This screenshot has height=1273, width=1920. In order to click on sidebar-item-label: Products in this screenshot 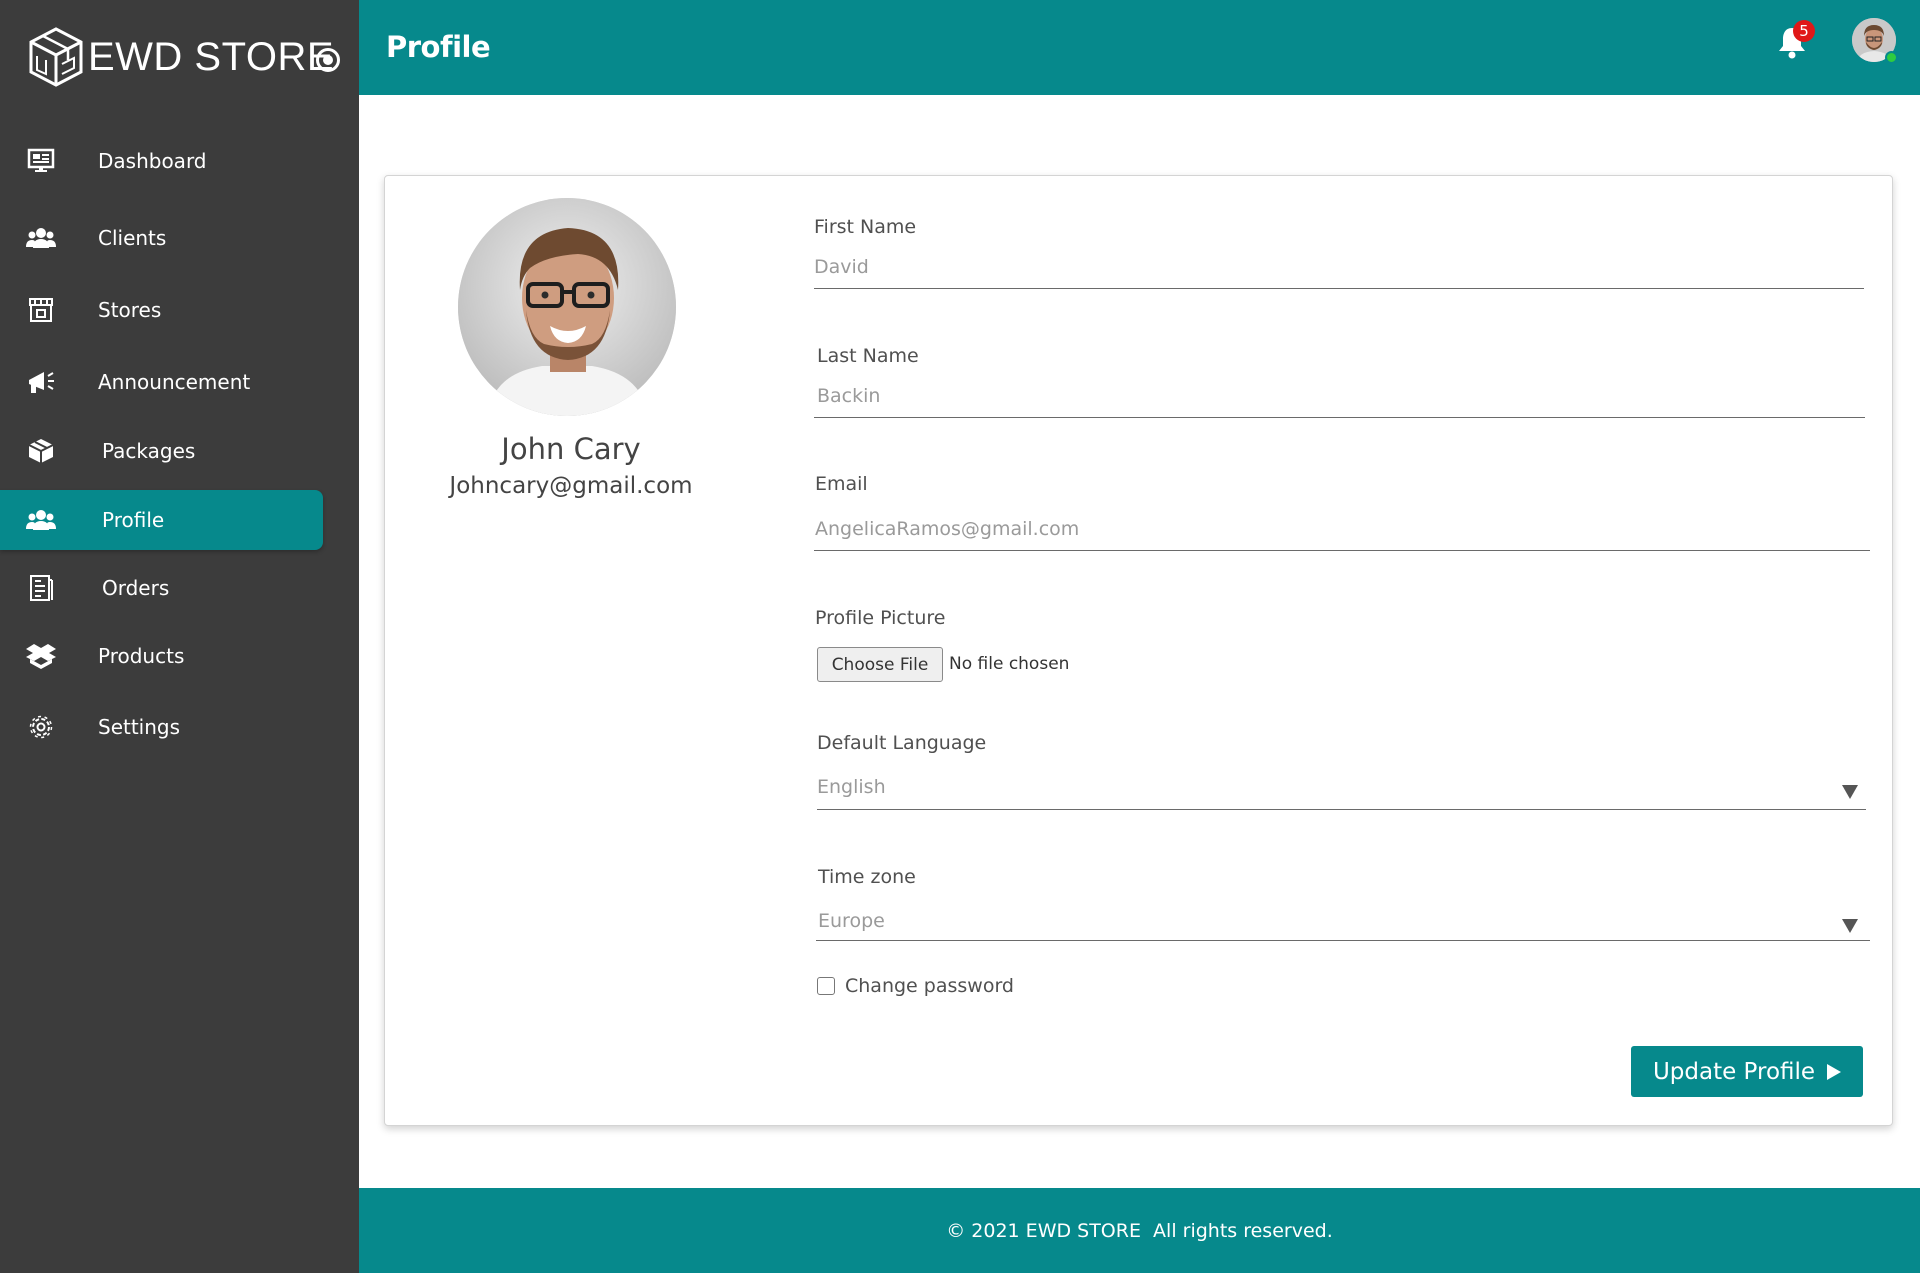, I will do `click(141, 656)`.